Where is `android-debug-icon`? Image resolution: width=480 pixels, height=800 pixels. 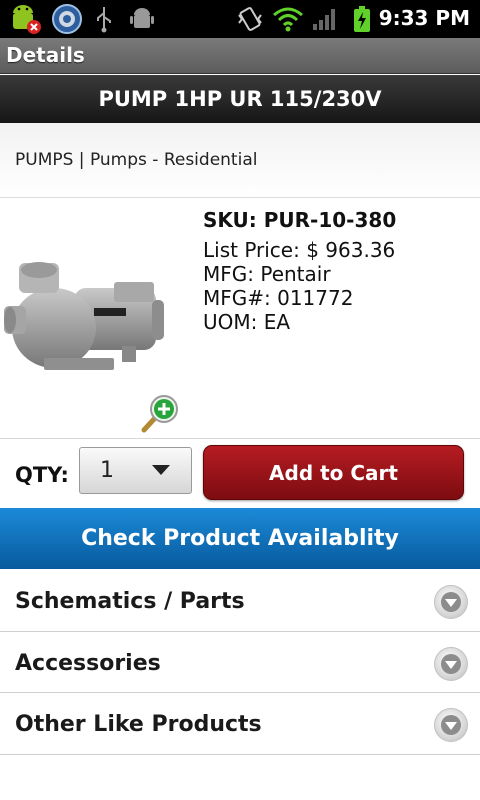 android-debug-icon is located at coordinates (142, 19).